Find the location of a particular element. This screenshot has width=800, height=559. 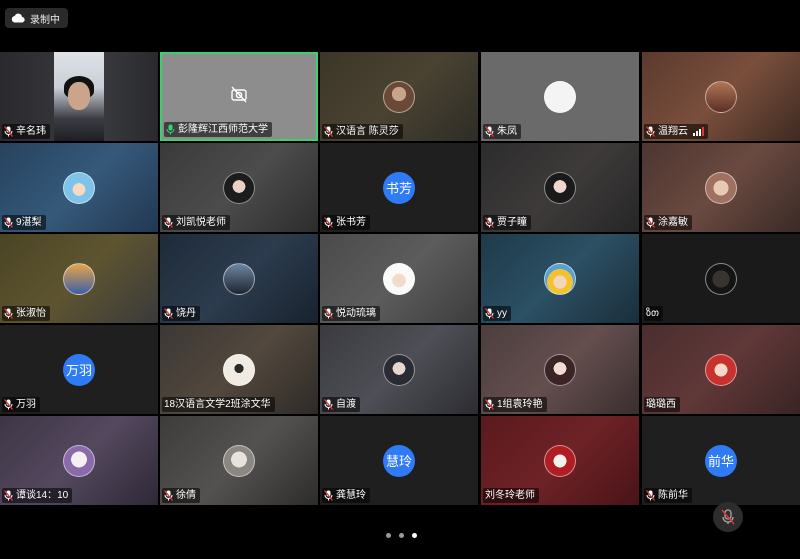

participant-label: 龚慧玲 is located at coordinates (346, 495).